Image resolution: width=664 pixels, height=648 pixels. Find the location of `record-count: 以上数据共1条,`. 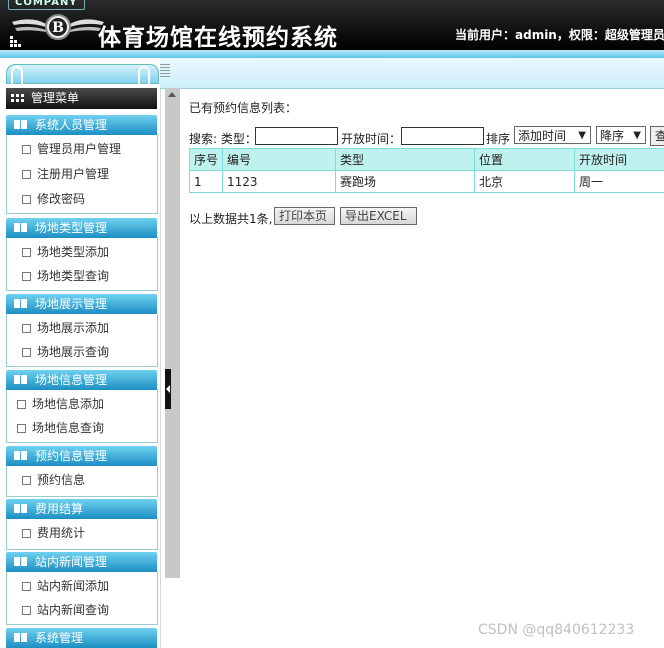

record-count: 以上数据共1条, is located at coordinates (231, 219).